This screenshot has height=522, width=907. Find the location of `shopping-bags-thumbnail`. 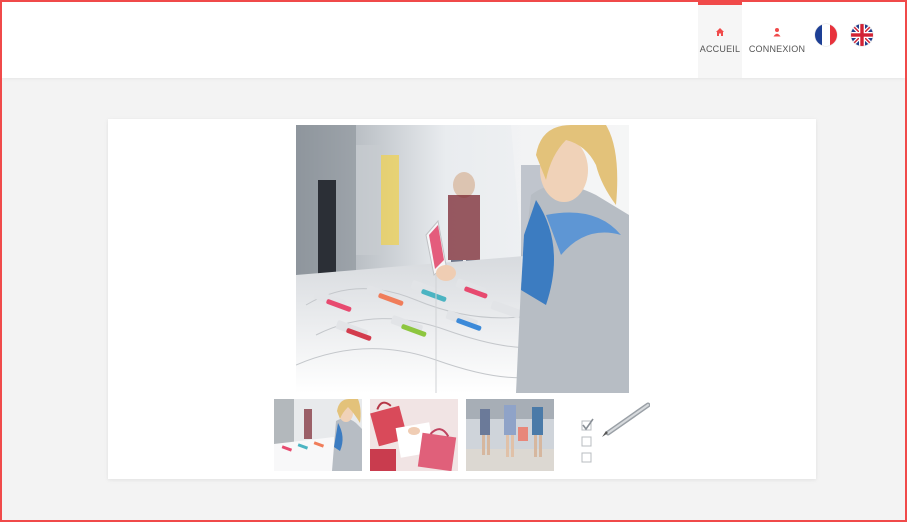

shopping-bags-thumbnail is located at coordinates (414, 435).